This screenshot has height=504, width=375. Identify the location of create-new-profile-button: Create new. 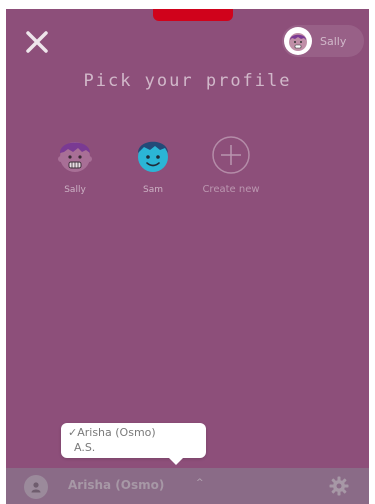
(231, 165).